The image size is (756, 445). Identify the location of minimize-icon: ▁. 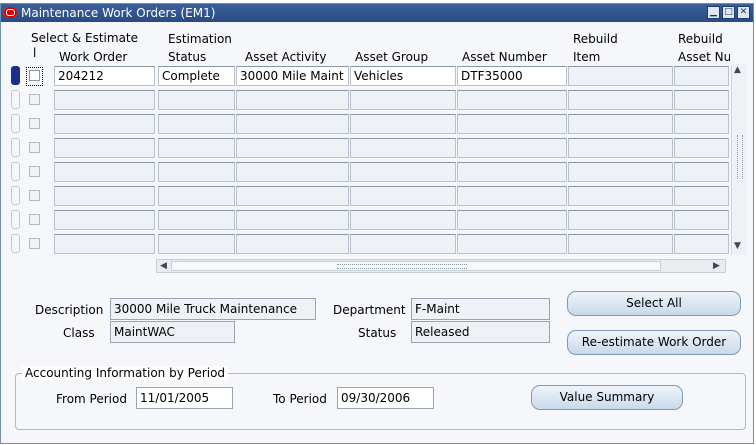
(713, 12).